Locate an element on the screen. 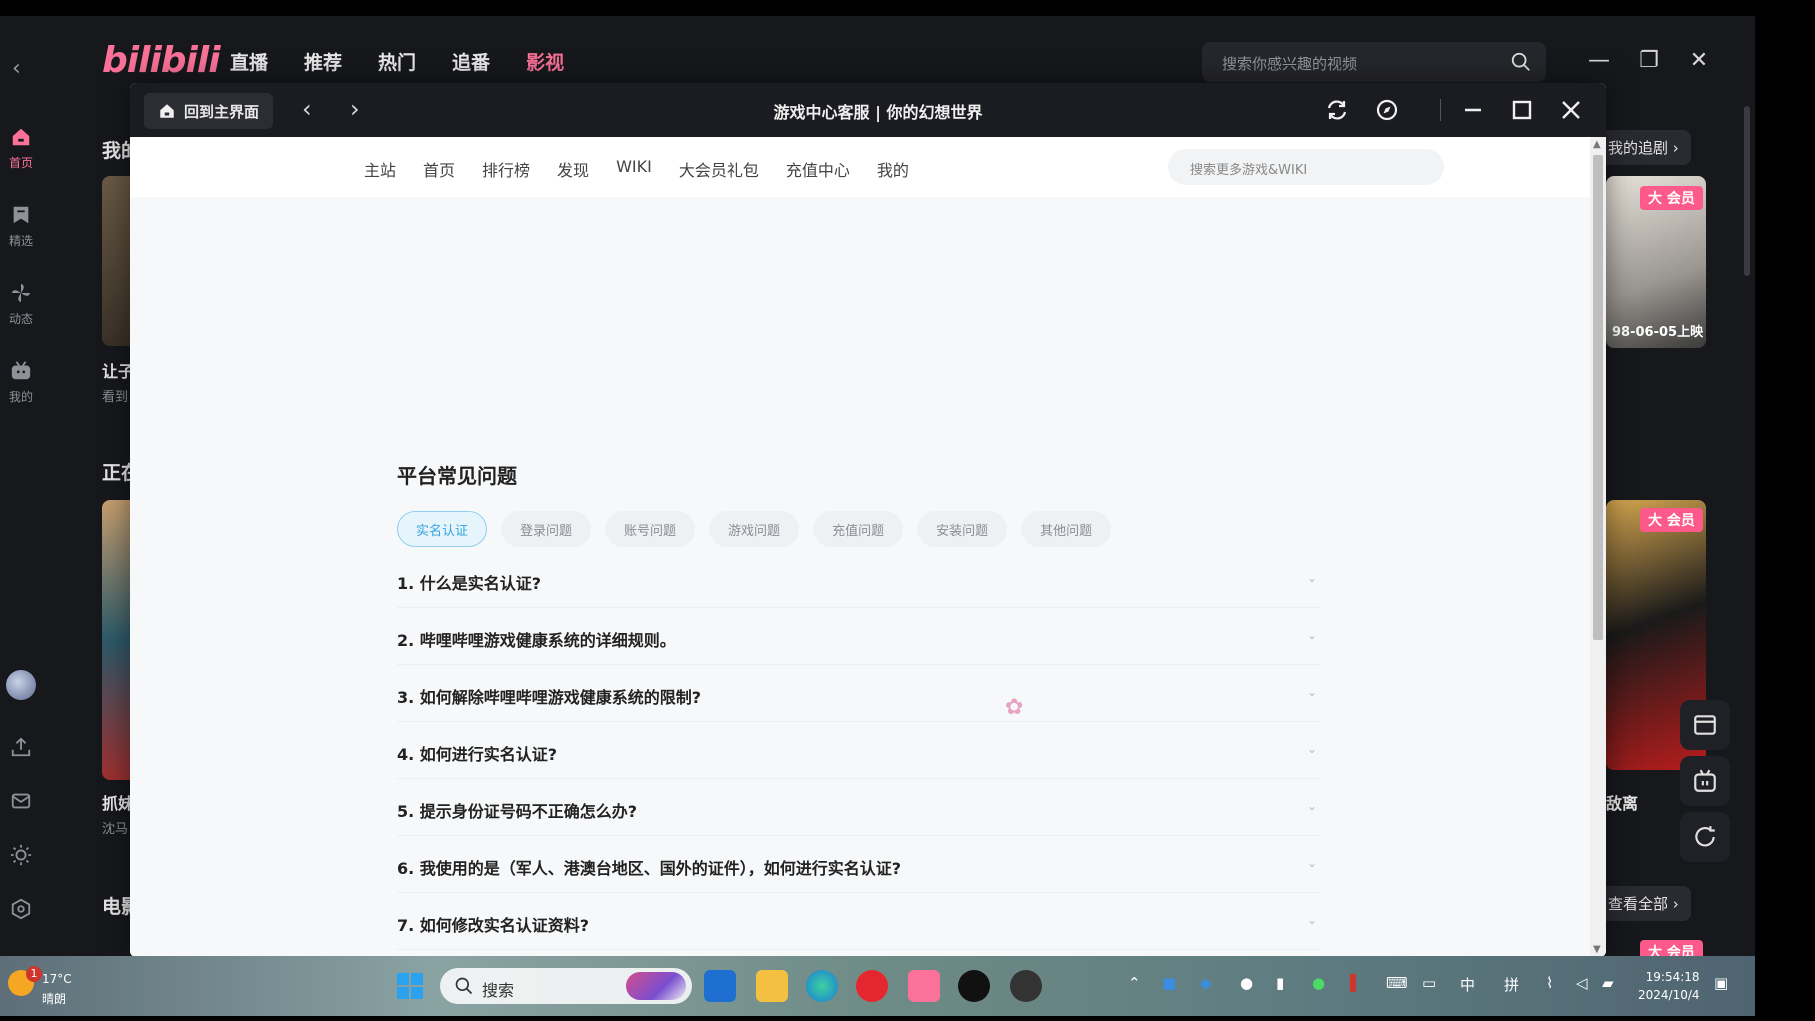  tab-game: 游戏问题 is located at coordinates (754, 529).